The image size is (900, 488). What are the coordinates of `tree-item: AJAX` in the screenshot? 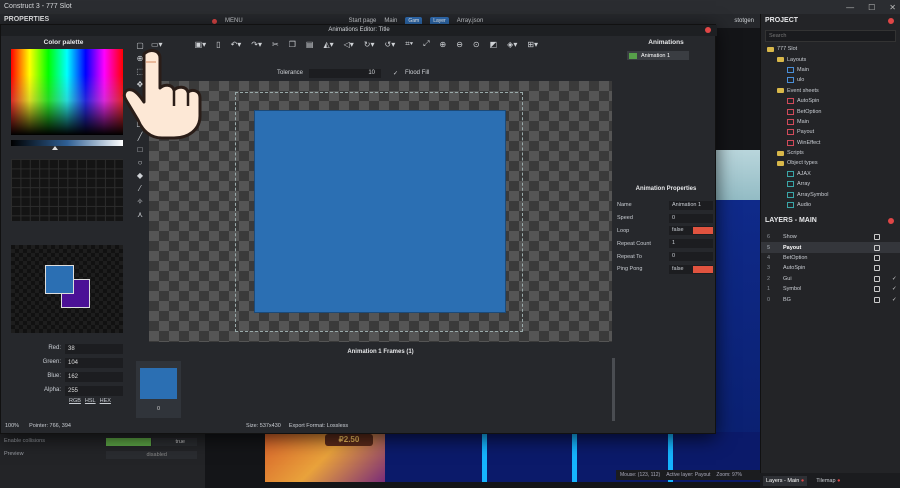 It's located at (833, 174).